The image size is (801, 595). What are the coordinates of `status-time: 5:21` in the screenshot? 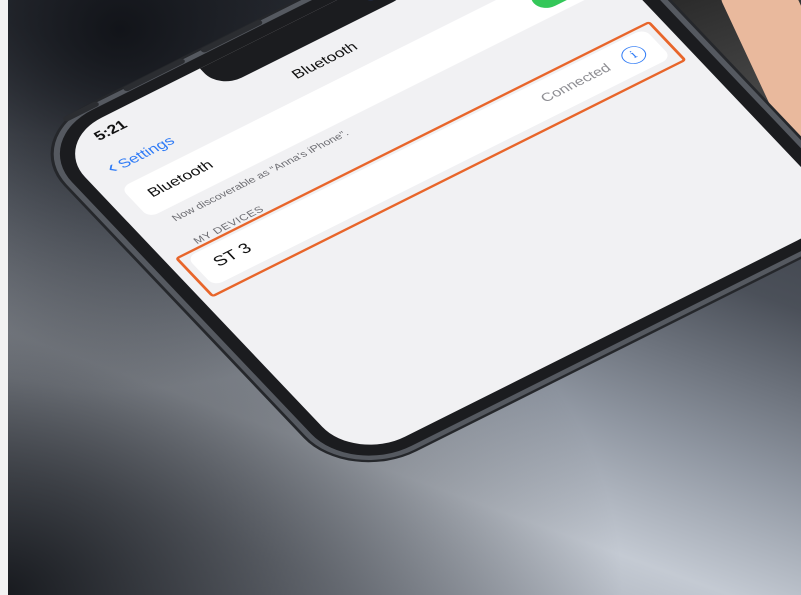 It's located at (110, 130).